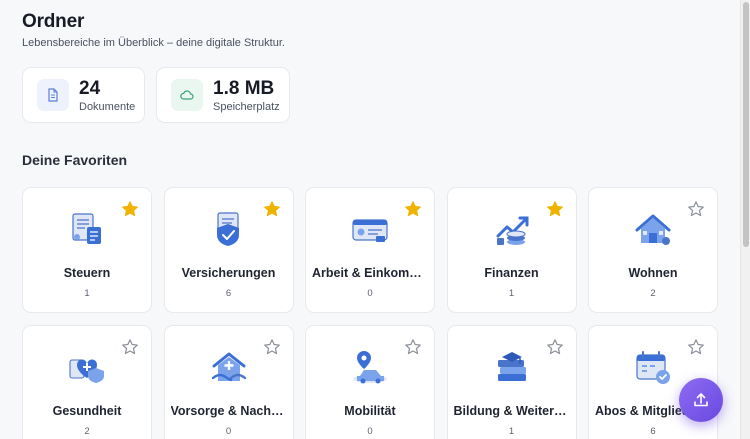 This screenshot has width=750, height=439. What do you see at coordinates (87, 411) in the screenshot?
I see `folder-name: Gesundheit` at bounding box center [87, 411].